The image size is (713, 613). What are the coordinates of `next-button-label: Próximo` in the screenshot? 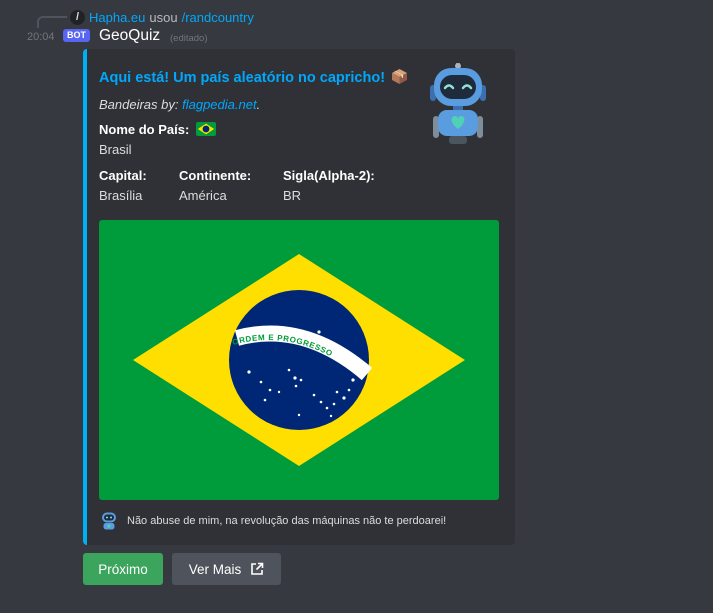 It's located at (123, 569).